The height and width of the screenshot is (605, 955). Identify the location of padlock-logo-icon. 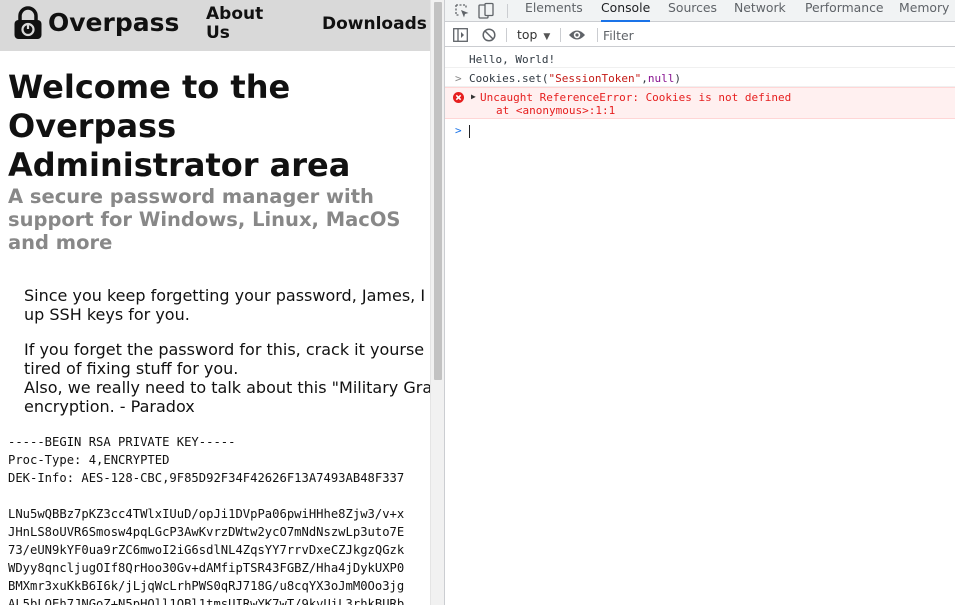
(28, 22).